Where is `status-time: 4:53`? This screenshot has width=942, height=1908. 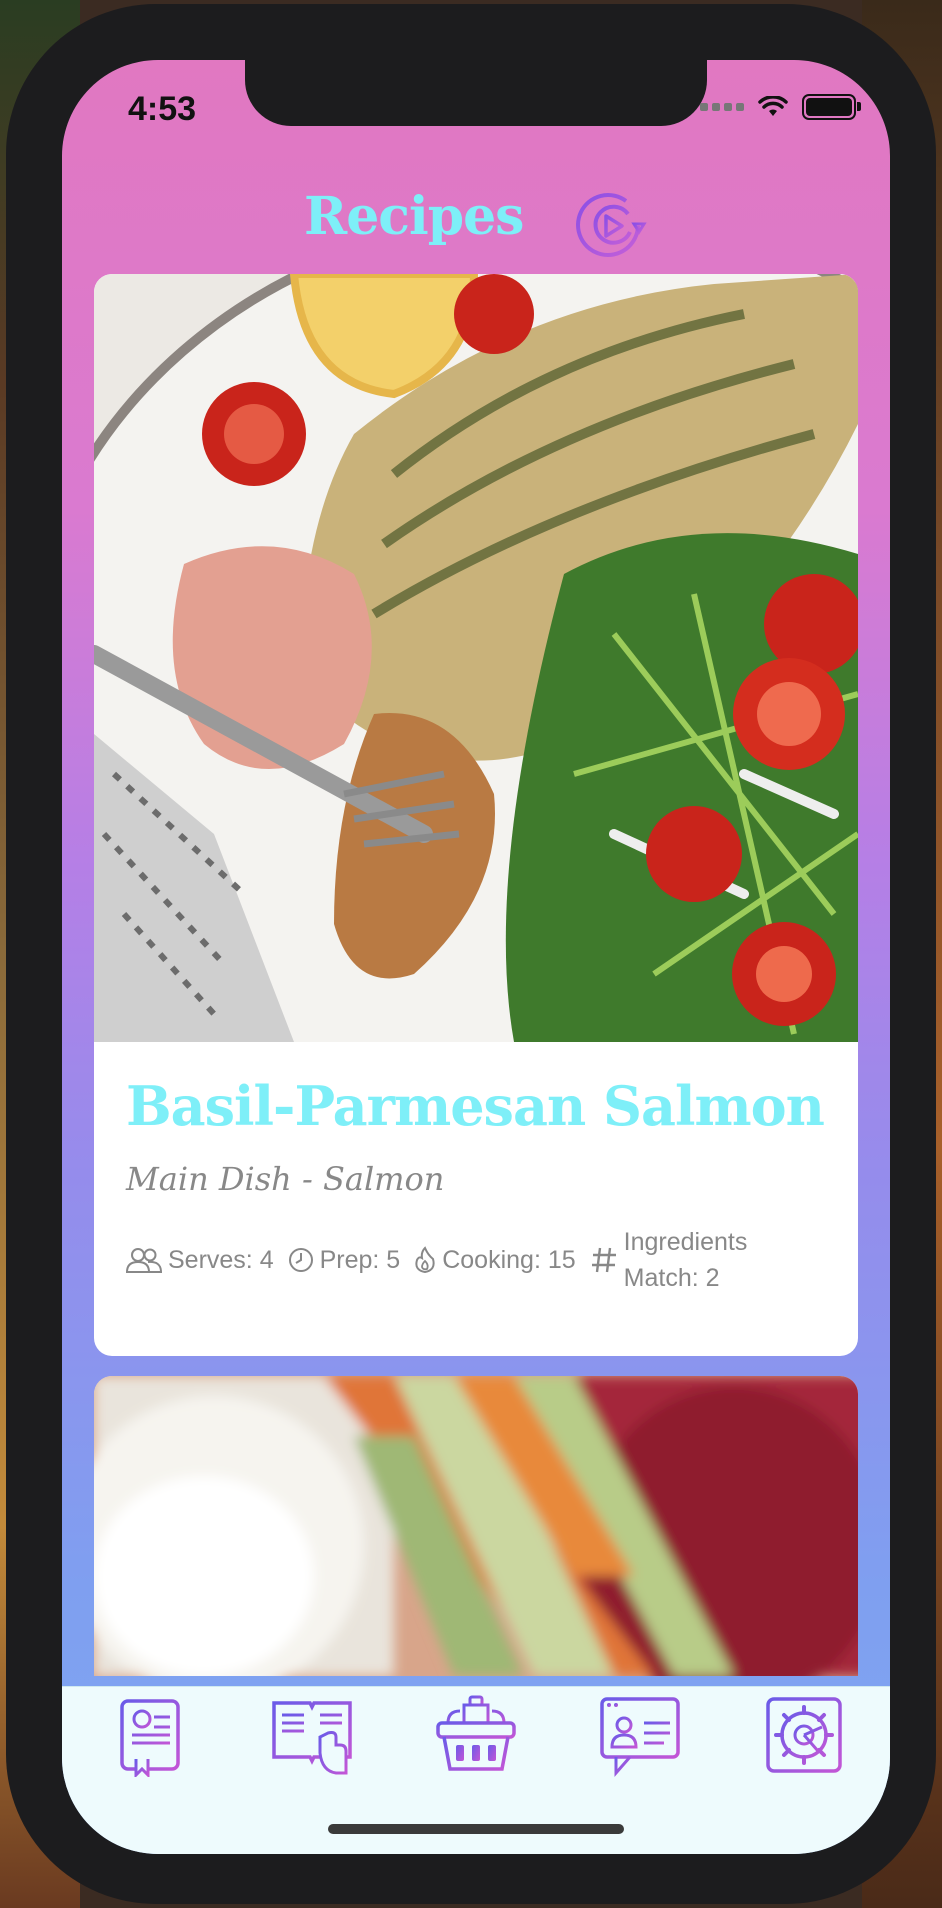 status-time: 4:53 is located at coordinates (162, 109).